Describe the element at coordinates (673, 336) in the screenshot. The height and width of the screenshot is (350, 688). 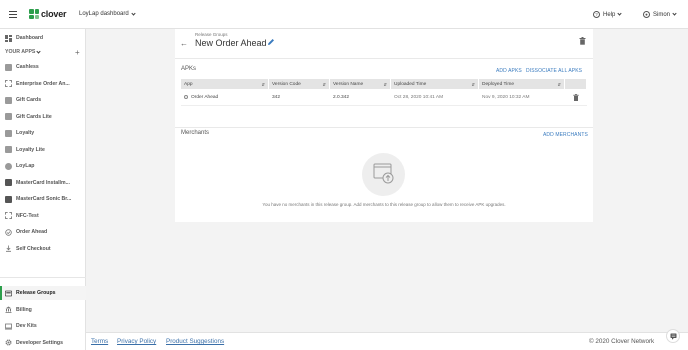
I see `chat-icon` at that location.